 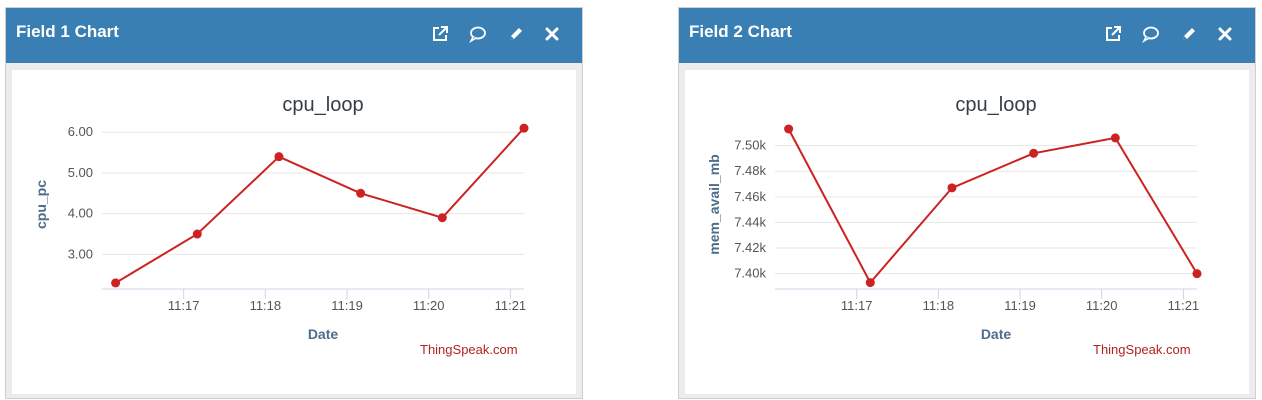 I want to click on panel-title: Field 1 Chart, so click(x=67, y=31).